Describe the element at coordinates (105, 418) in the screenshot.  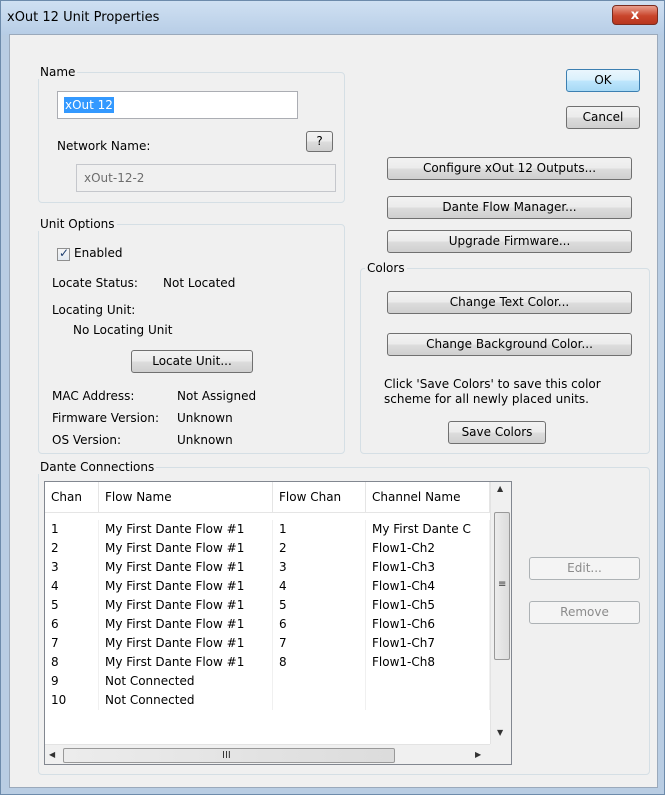
I see `firmware-version-label: Firmware Version:` at that location.